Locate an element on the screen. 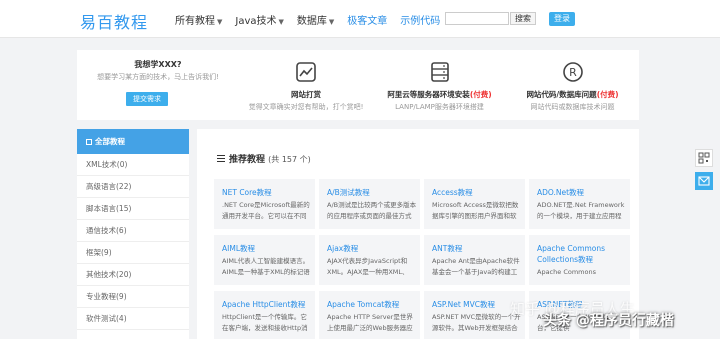 The width and height of the screenshot is (720, 339). nav-sample-code: 示例代码 is located at coordinates (420, 19).